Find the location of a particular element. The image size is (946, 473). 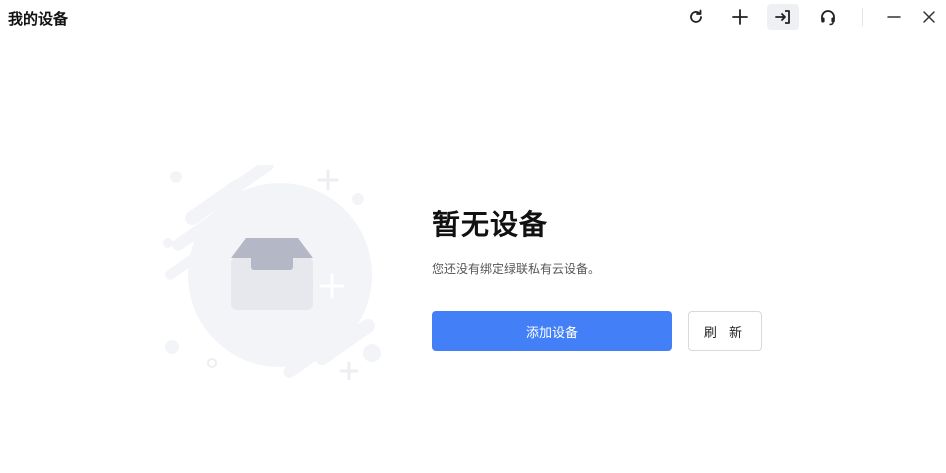

empty-state-description: 您还没有绑定绿联私有云设备。 is located at coordinates (516, 269).